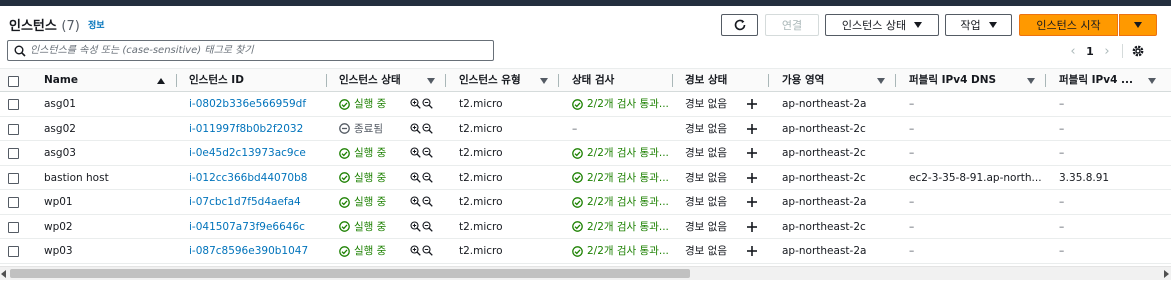 This screenshot has height=286, width=1171. Describe the element at coordinates (255, 251) in the screenshot. I see `instance-id-link: i-087c8596e390b1047` at that location.